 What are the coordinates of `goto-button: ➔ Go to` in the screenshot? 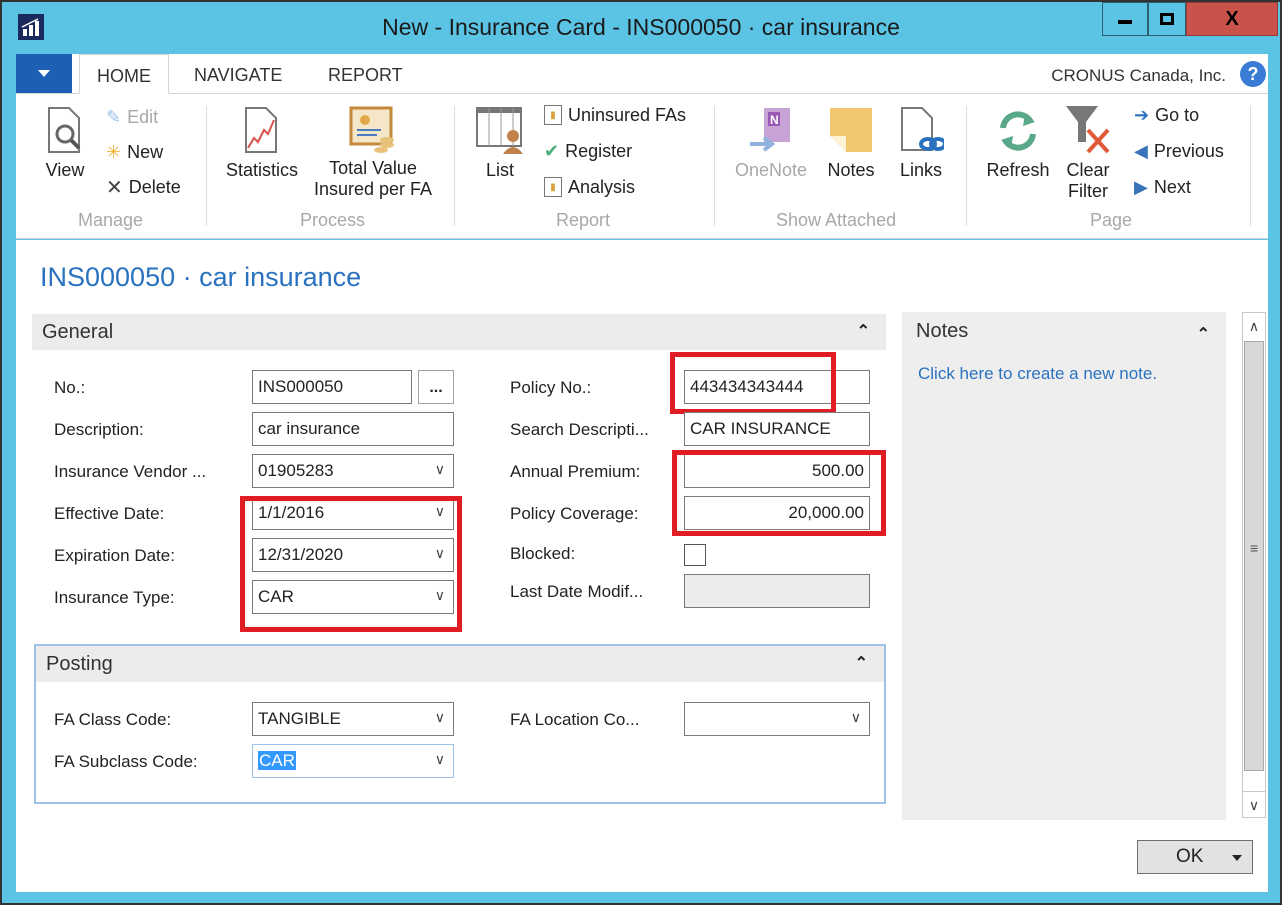 It's located at (1166, 115).